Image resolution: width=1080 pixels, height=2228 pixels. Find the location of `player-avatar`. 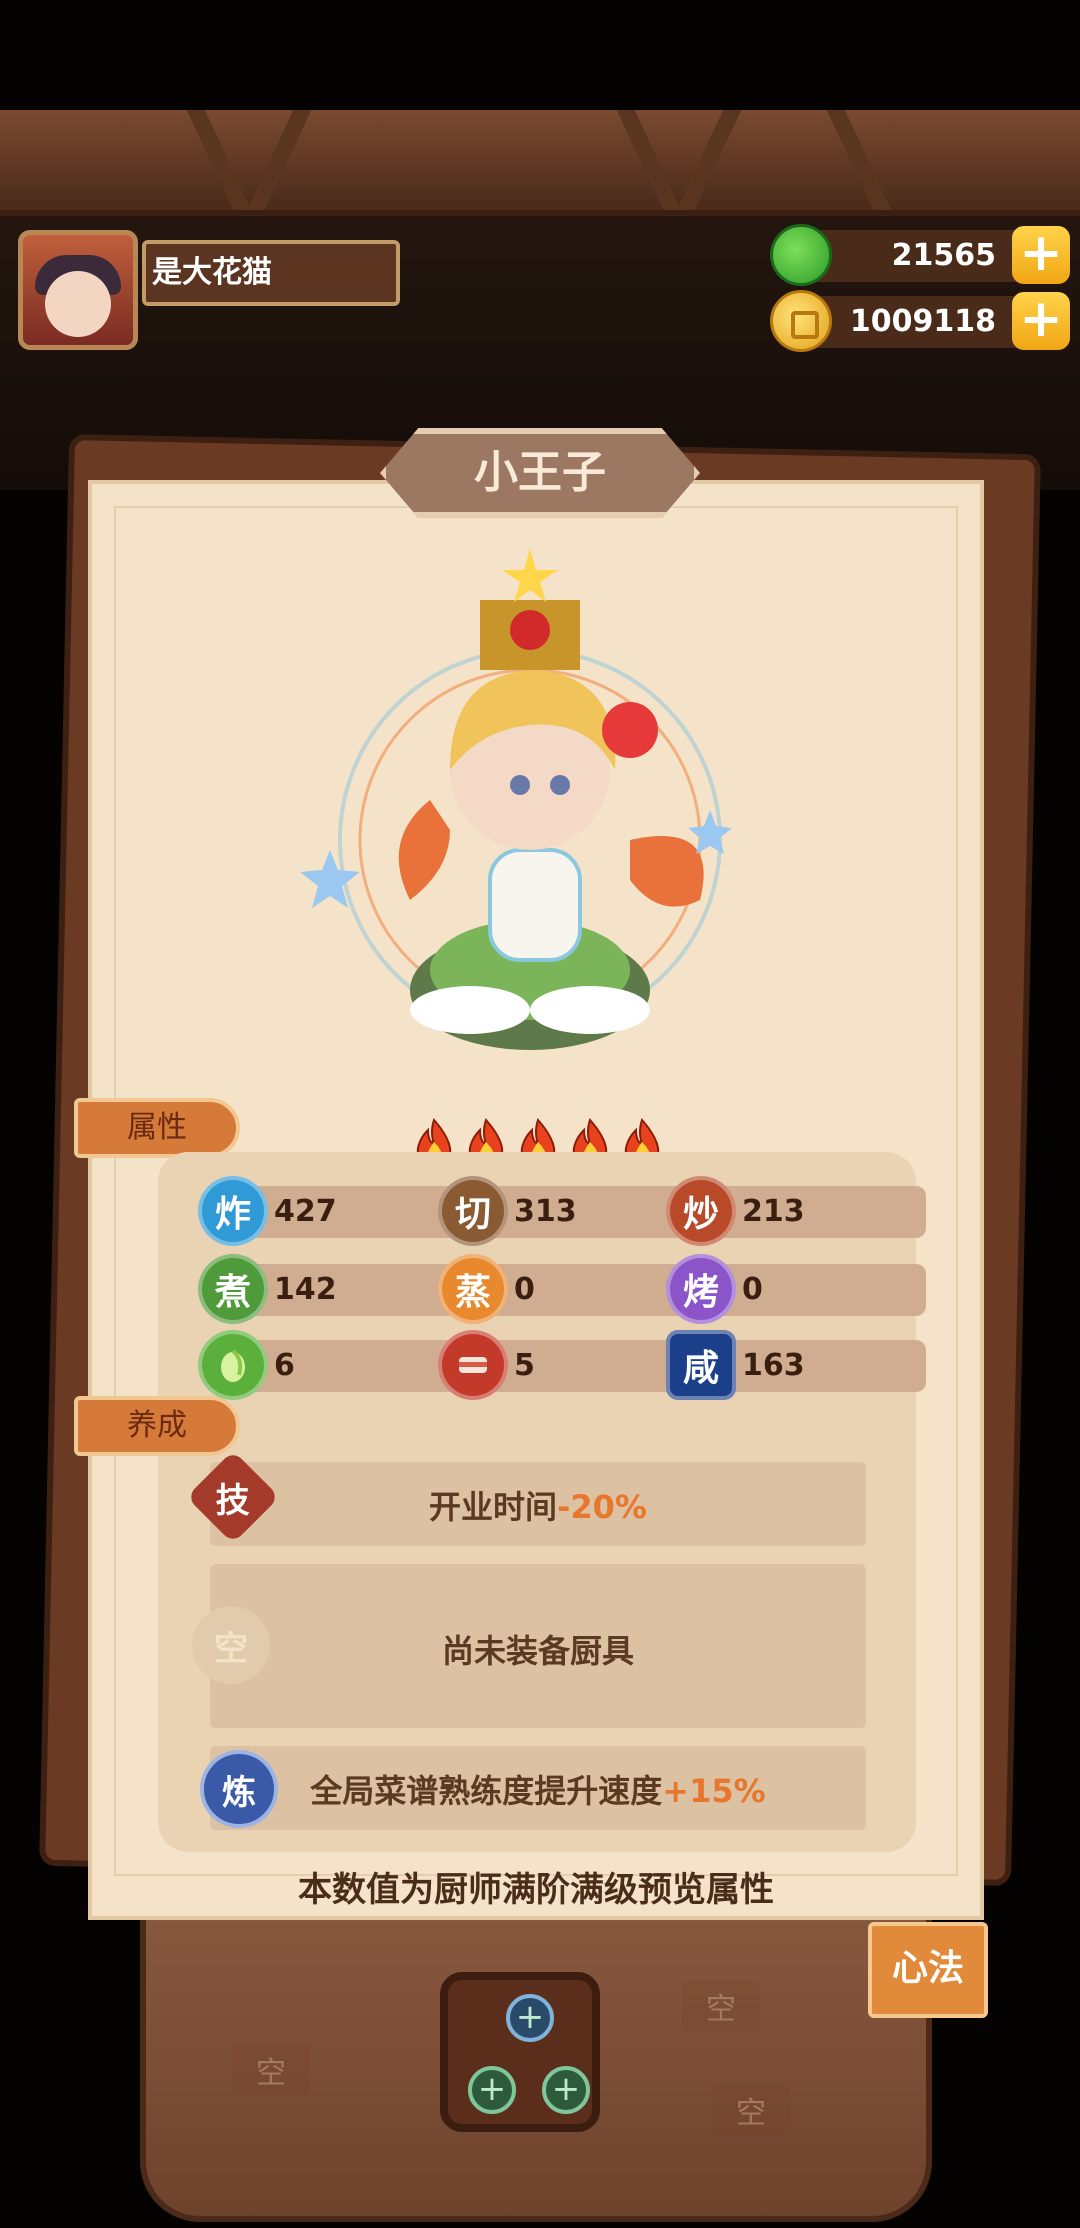

player-avatar is located at coordinates (78, 290).